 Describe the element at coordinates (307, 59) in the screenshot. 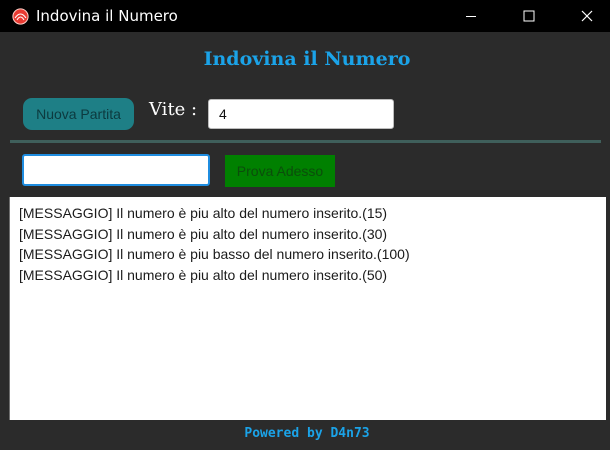

I see `page-title: Indovina il Numero` at that location.